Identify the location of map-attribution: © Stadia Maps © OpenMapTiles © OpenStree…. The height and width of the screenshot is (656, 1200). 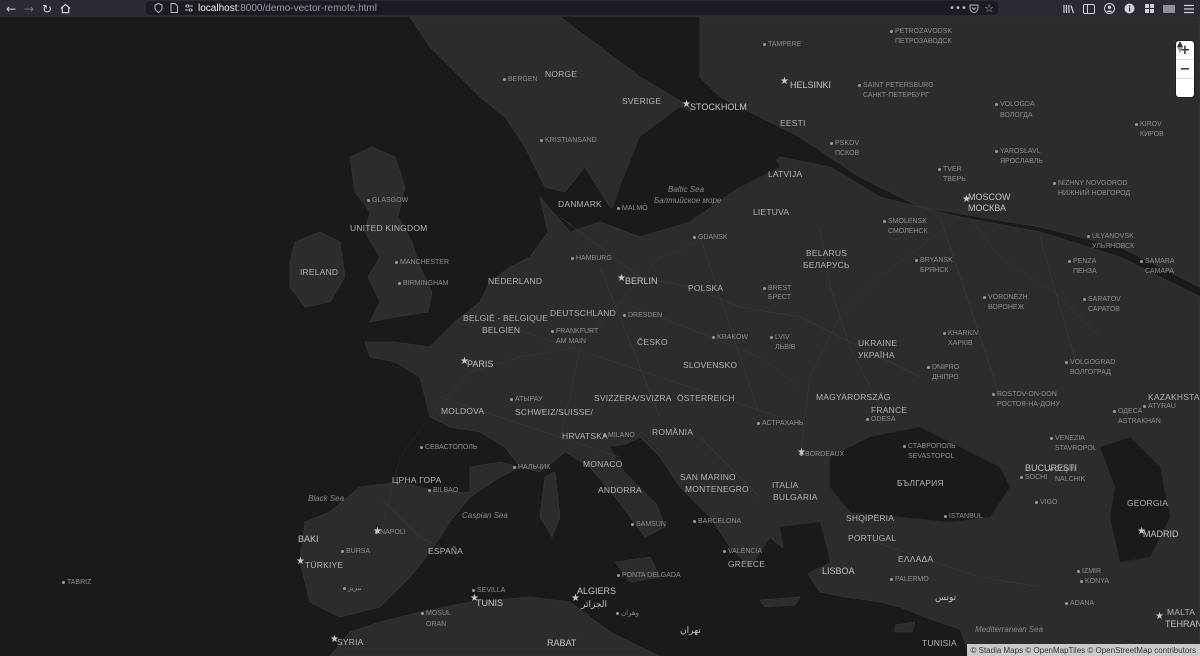
(1083, 650).